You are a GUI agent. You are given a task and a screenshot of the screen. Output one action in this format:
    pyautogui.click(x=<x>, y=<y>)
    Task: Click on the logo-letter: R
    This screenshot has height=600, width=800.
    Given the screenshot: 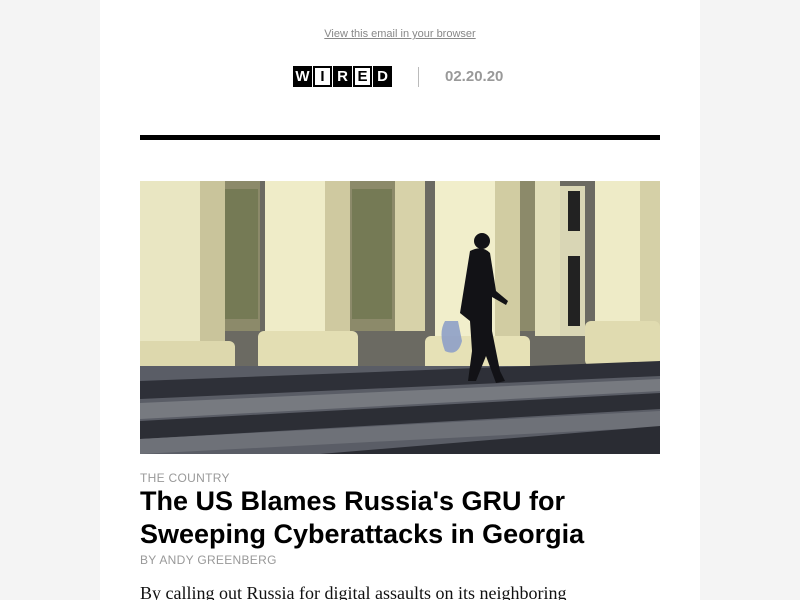 What is the action you would take?
    pyautogui.click(x=342, y=76)
    